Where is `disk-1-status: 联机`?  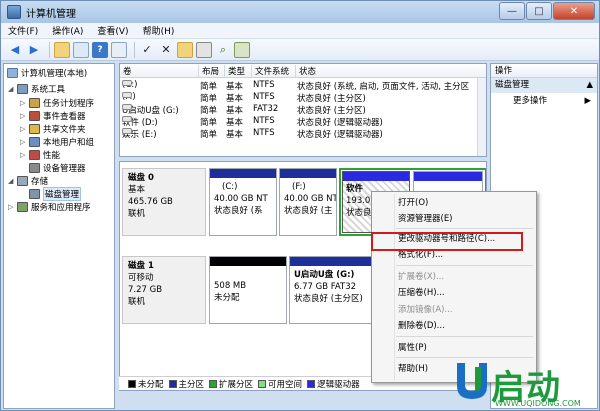
disk-1-status: 联机 is located at coordinates (137, 302).